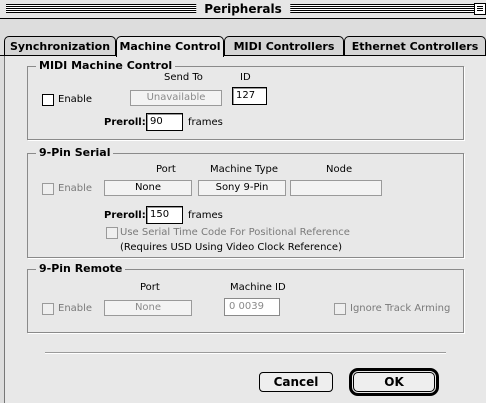  Describe the element at coordinates (415, 46) in the screenshot. I see `tab-ethernet-controllers: Ethernet Controllers` at that location.